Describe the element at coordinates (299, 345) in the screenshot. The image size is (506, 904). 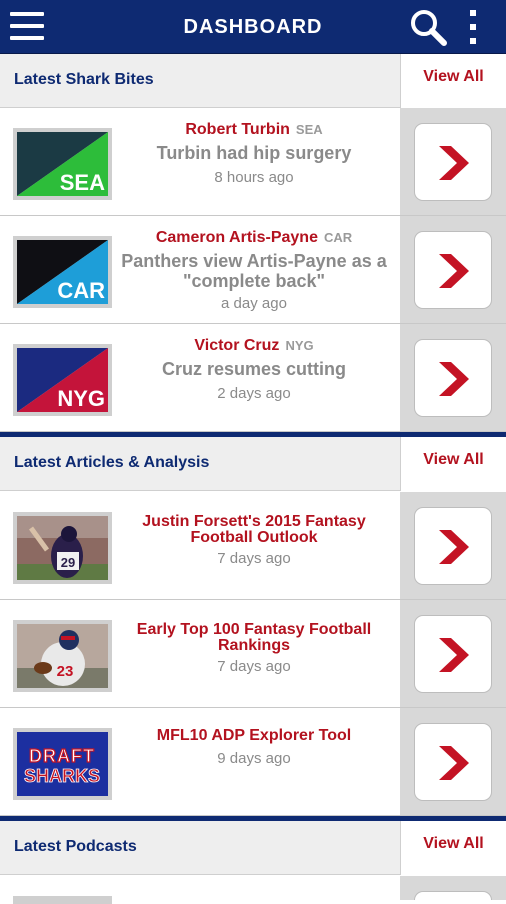
I see `team-abbr: NYG` at that location.